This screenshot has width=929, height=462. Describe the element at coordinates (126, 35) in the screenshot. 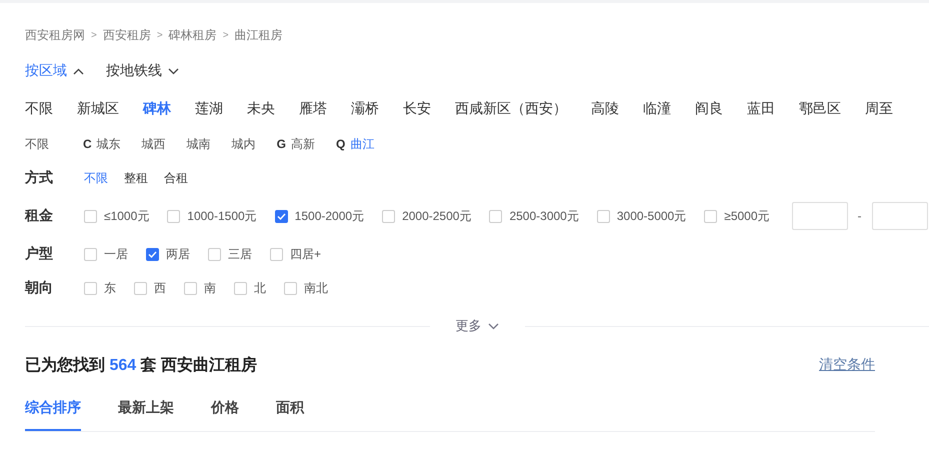

I see `breadcrumb-link: 西安租房` at that location.